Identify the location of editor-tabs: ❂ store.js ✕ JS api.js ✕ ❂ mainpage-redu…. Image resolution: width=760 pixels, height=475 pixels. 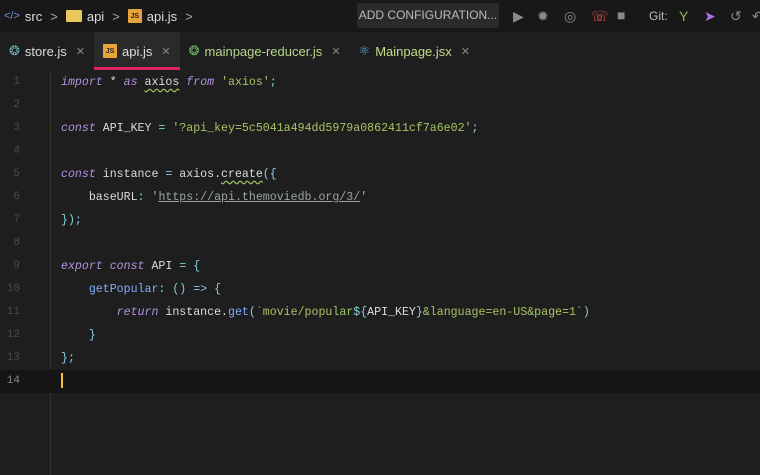
(380, 51).